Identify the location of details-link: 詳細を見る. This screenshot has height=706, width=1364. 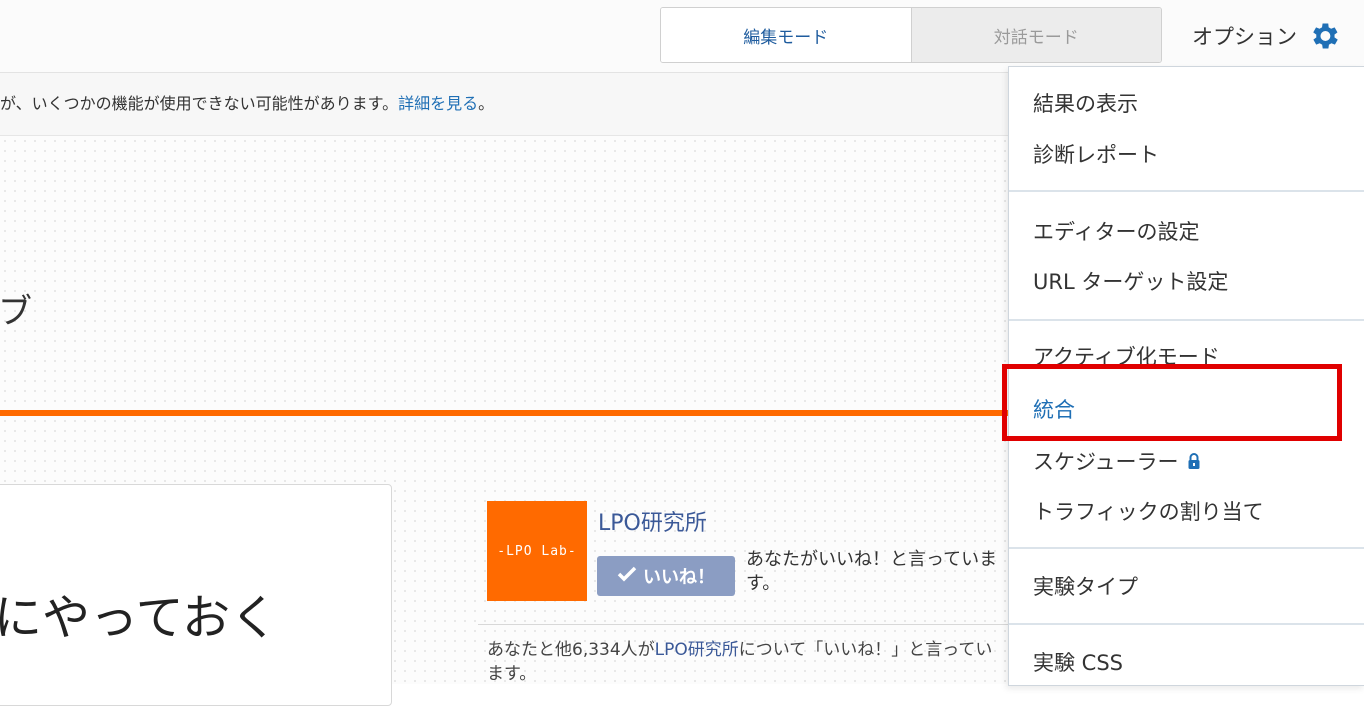
(438, 103).